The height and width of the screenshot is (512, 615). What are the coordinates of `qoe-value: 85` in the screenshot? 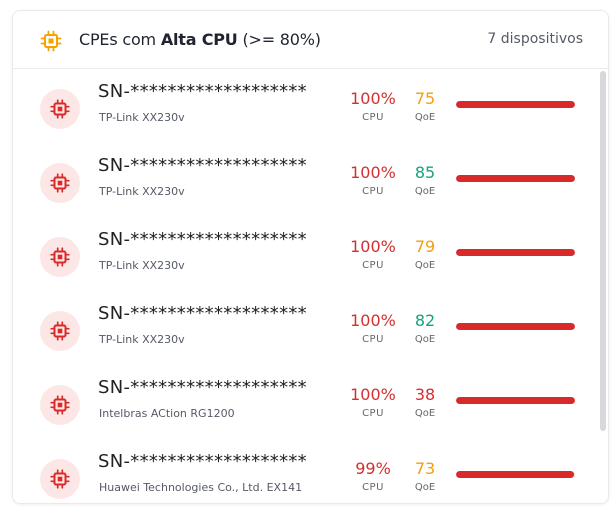 It's located at (425, 172).